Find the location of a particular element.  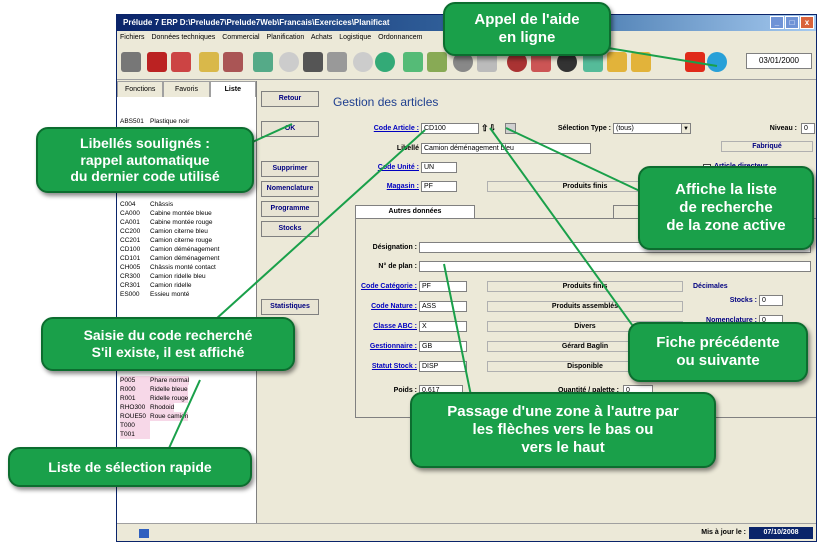

callout-fiche-precedente: Fiche précédente ou suivante is located at coordinates (718, 352).